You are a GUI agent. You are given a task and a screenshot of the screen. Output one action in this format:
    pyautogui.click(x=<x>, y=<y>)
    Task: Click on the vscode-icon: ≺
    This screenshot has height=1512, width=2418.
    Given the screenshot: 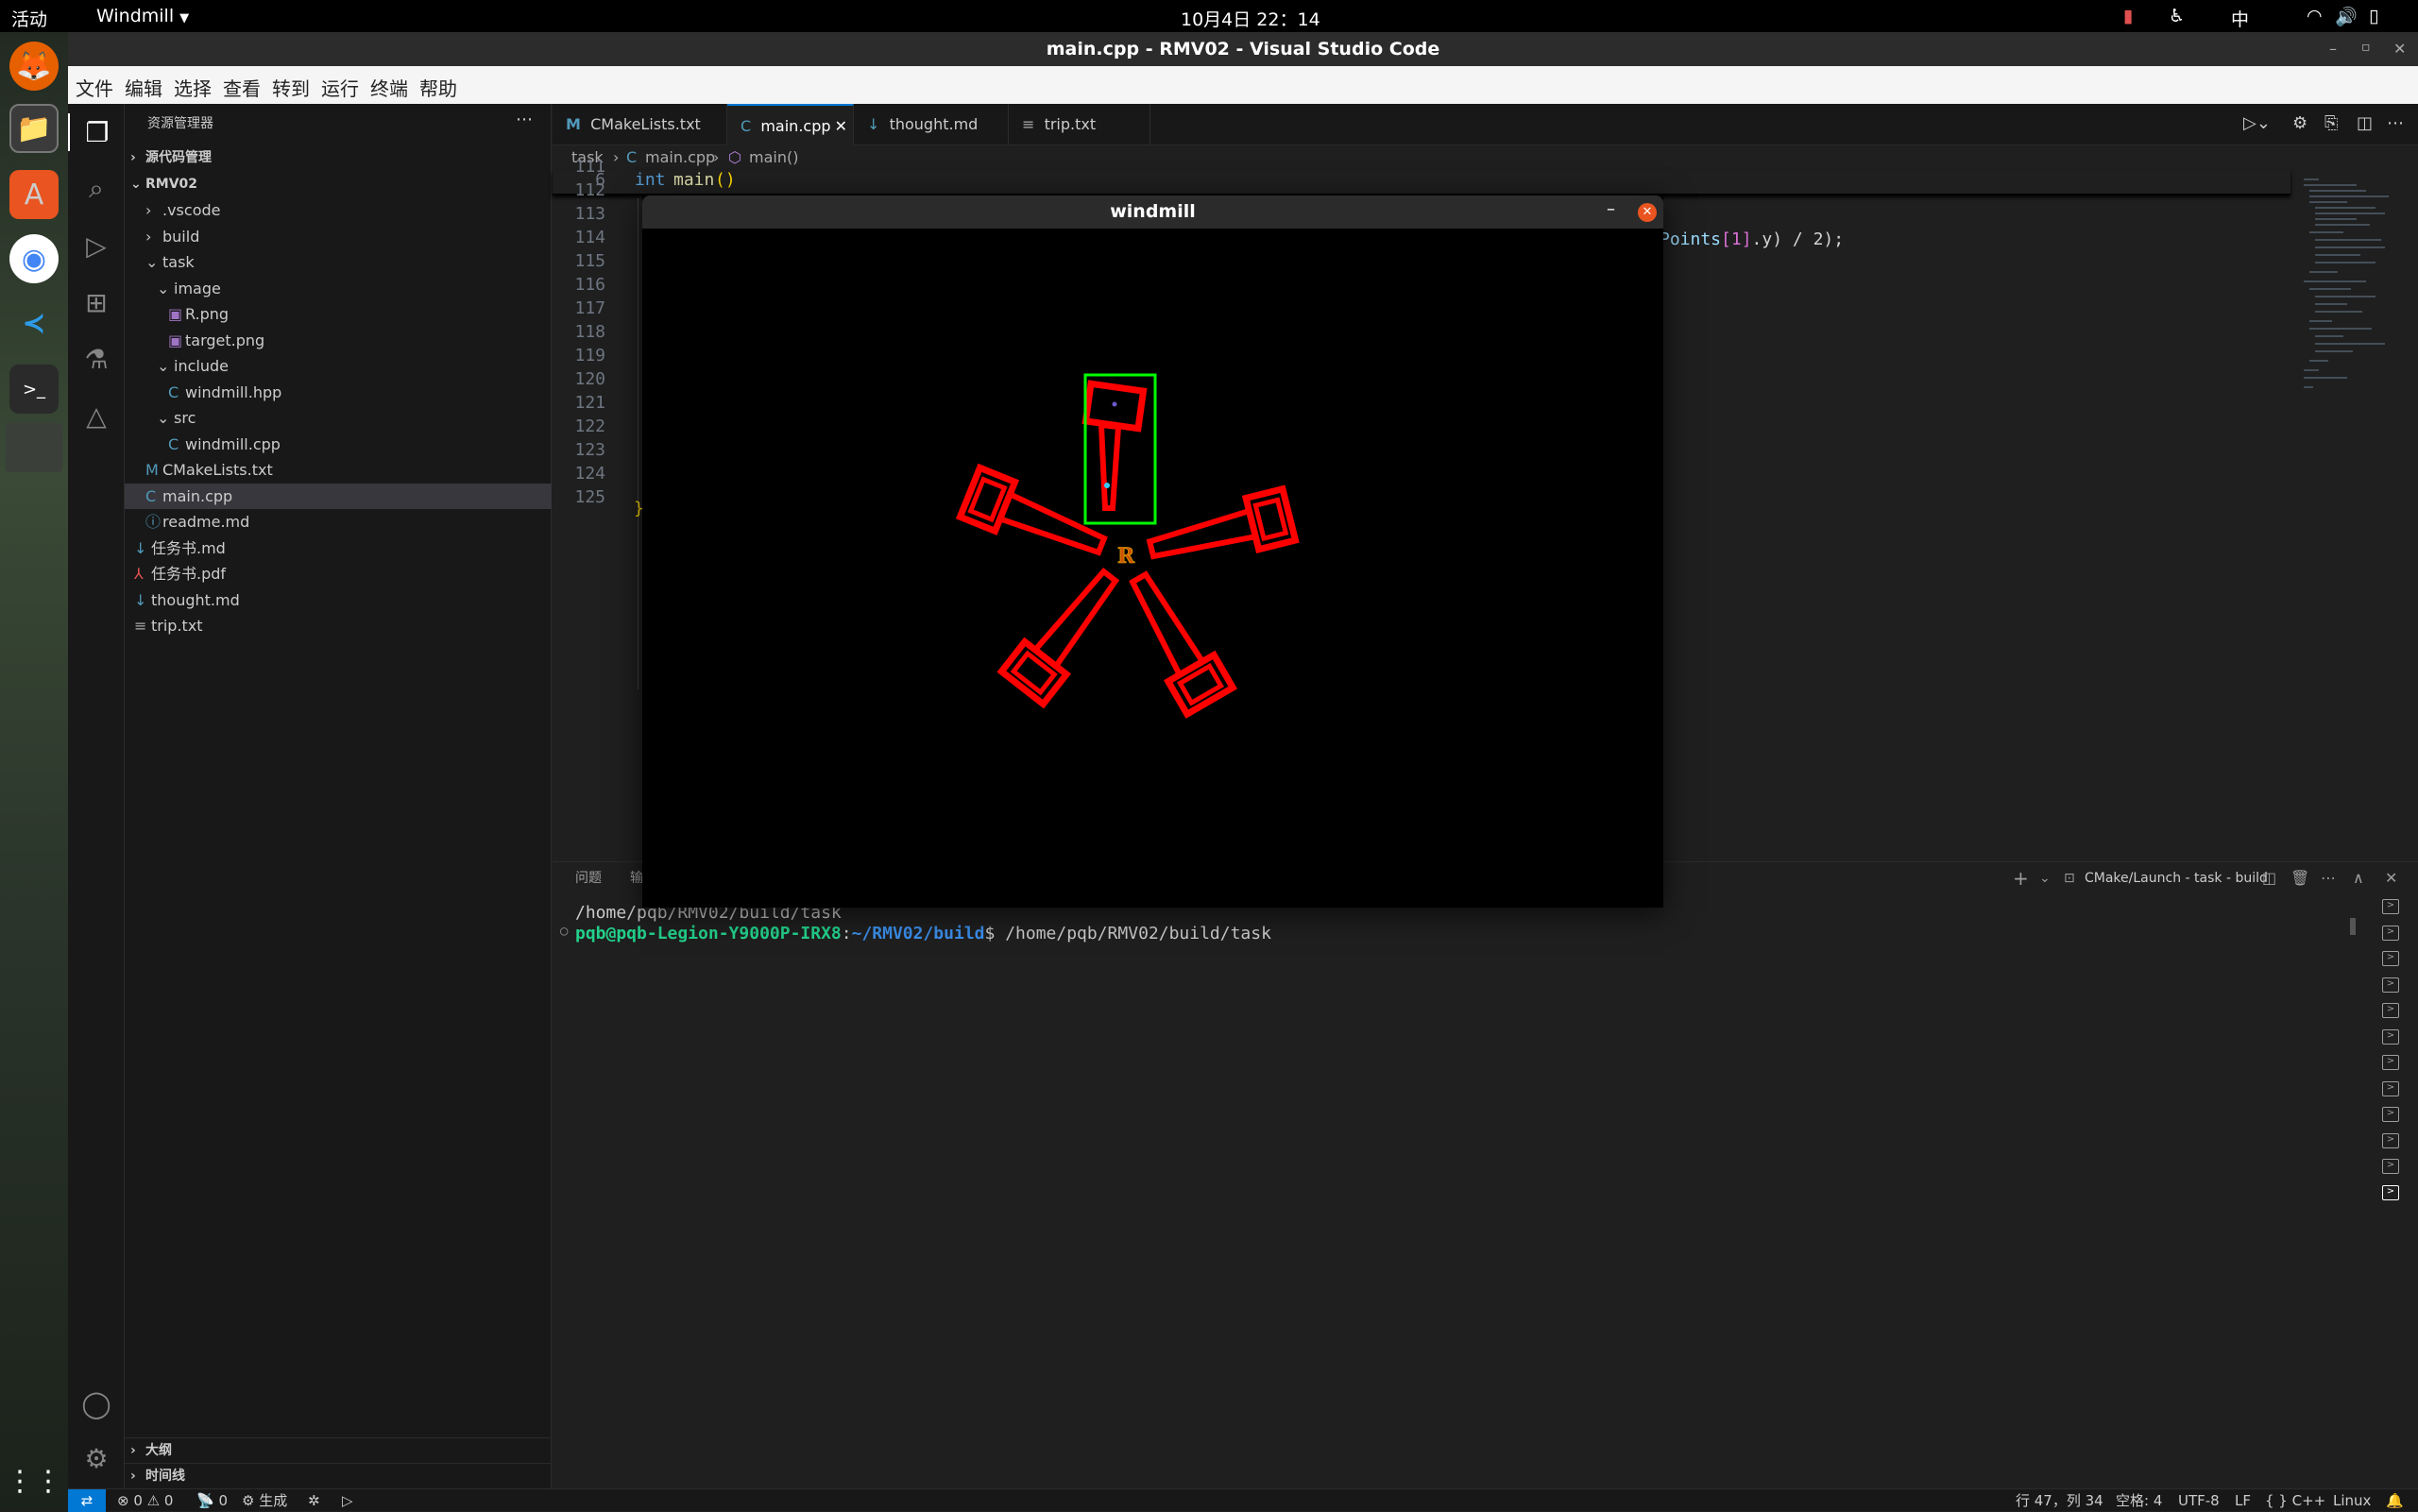 What is the action you would take?
    pyautogui.click(x=34, y=323)
    